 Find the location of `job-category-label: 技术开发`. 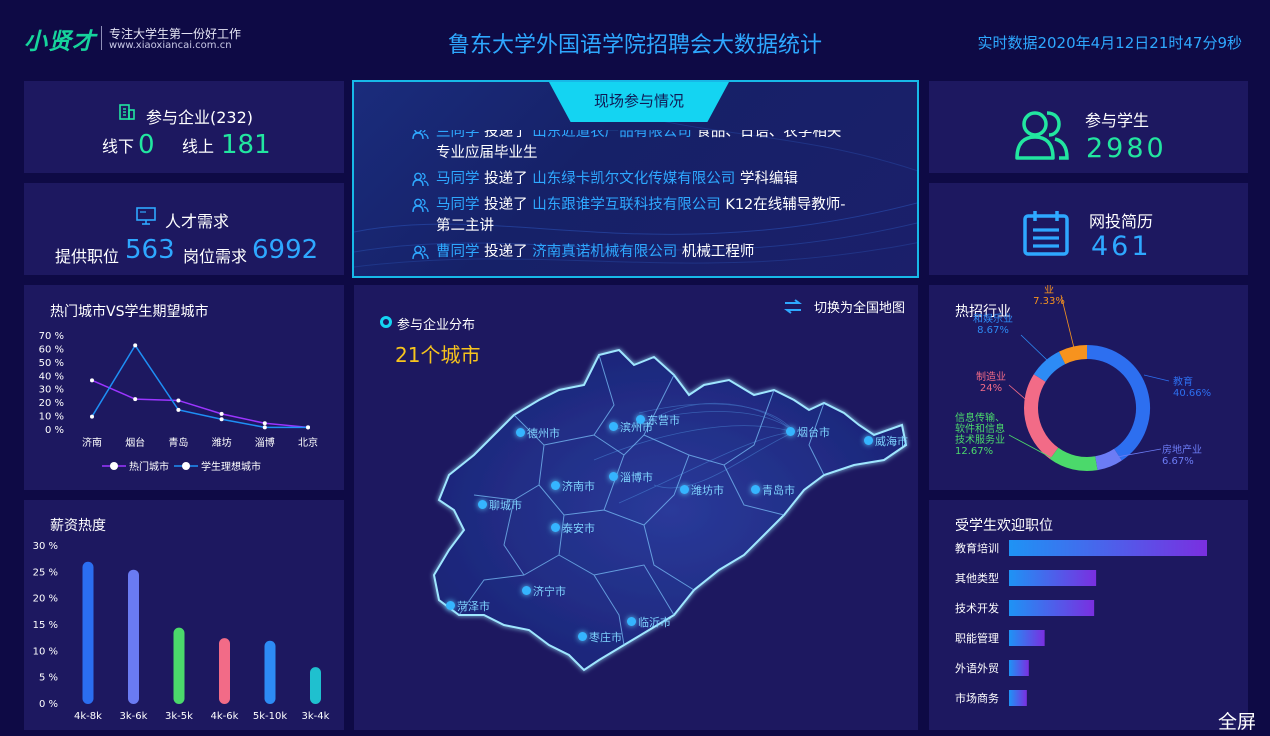

job-category-label: 技术开发 is located at coordinates (977, 608).